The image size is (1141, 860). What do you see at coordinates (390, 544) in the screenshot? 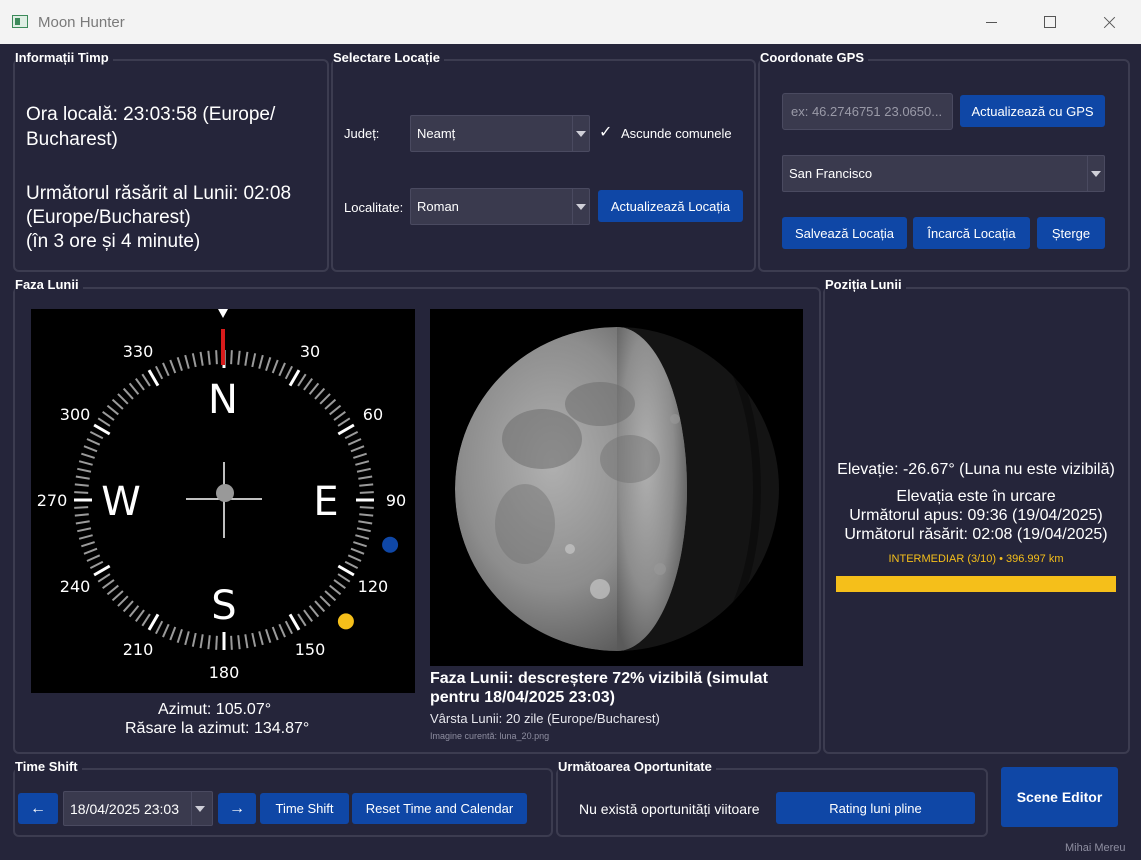
I see `moon-azimuth-marker` at bounding box center [390, 544].